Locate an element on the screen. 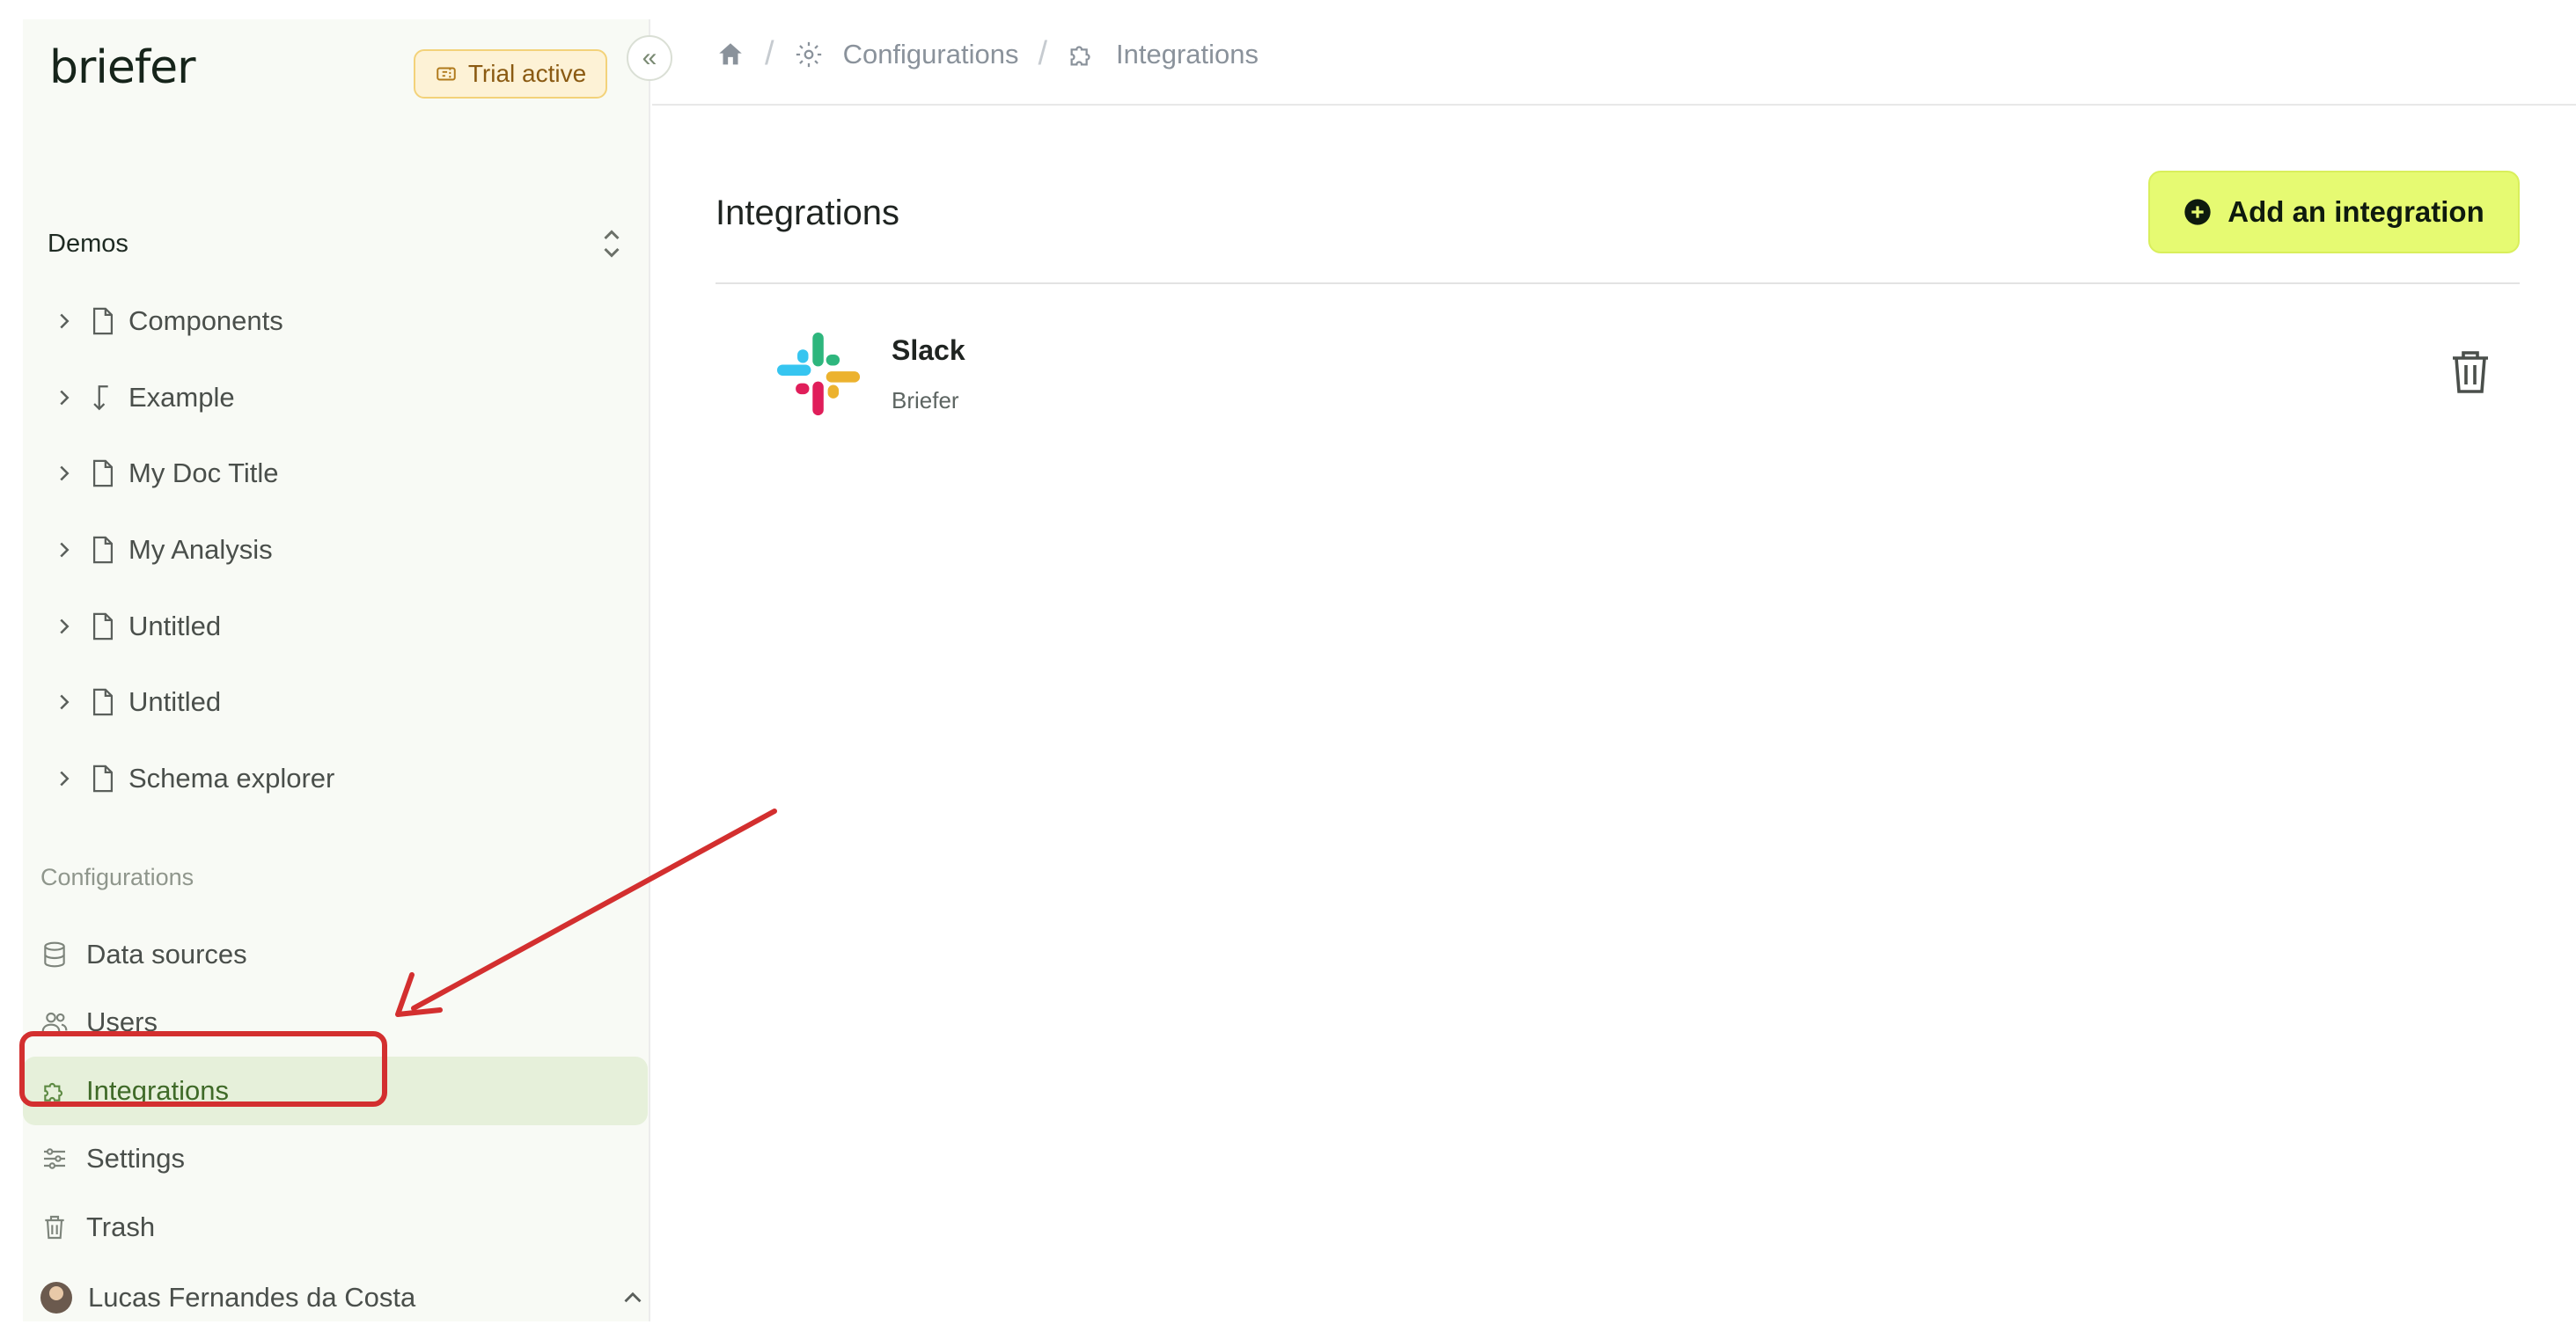 This screenshot has width=2576, height=1332. plus-circle-icon is located at coordinates (2197, 212).